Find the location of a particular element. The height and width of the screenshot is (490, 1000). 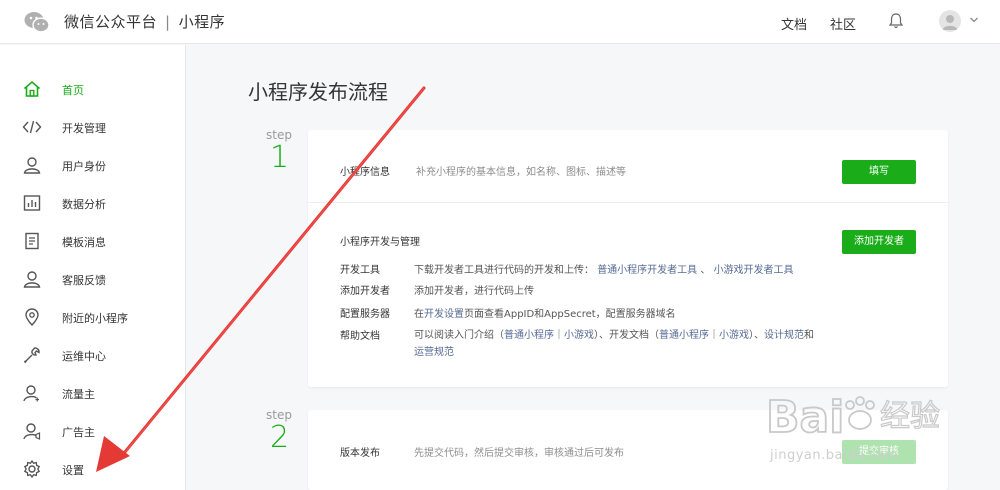

watermark-cn-text: 经验 is located at coordinates (910, 416).